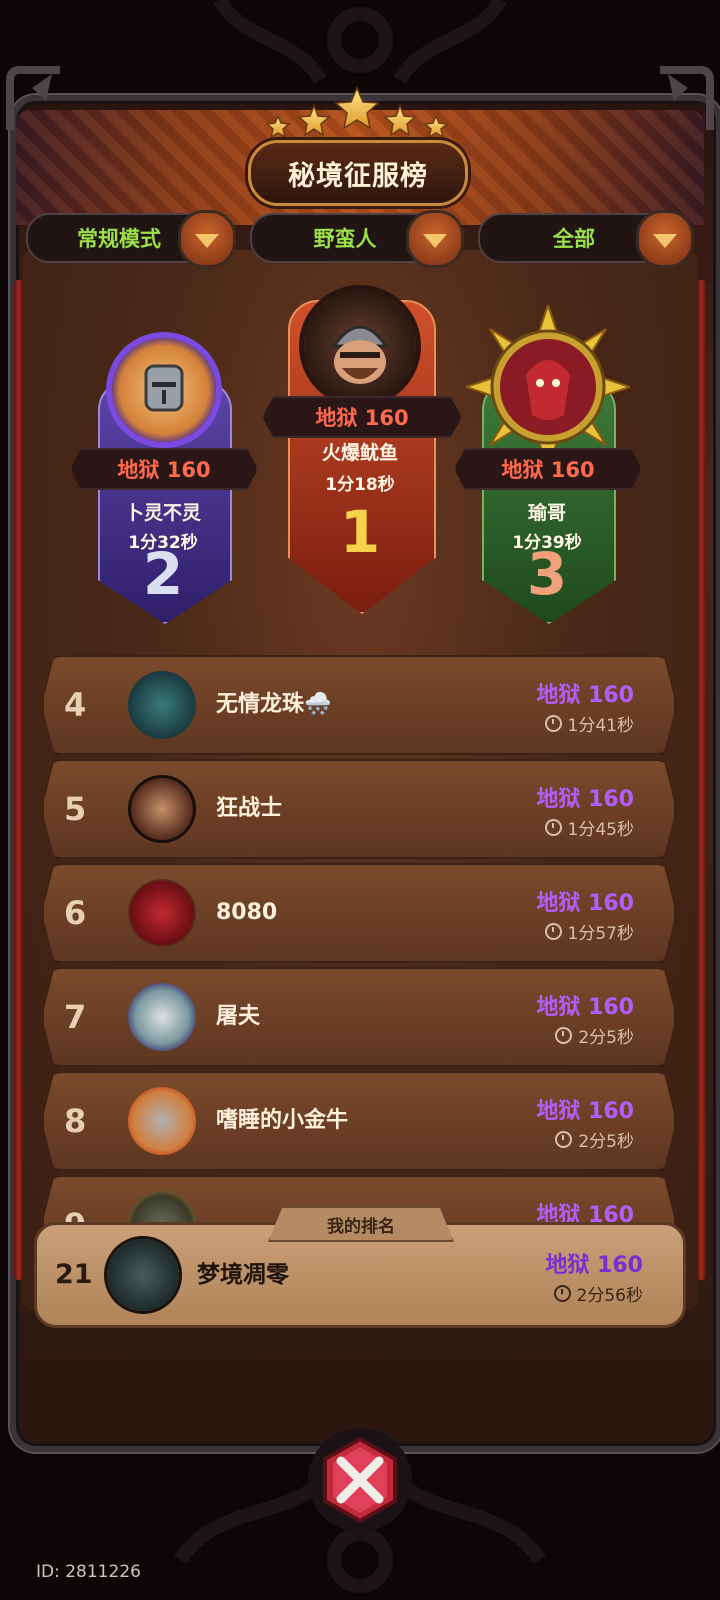 The height and width of the screenshot is (1600, 720). What do you see at coordinates (361, 1224) in the screenshot?
I see `my-rank-tag: 我的排名` at bounding box center [361, 1224].